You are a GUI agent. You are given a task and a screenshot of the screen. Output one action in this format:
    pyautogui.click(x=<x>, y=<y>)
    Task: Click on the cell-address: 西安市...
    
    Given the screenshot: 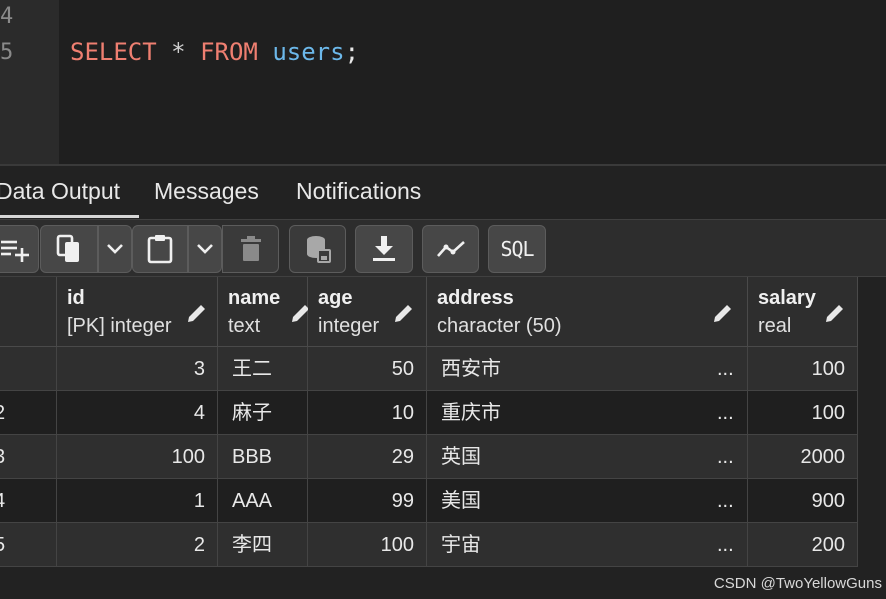 What is the action you would take?
    pyautogui.click(x=587, y=369)
    